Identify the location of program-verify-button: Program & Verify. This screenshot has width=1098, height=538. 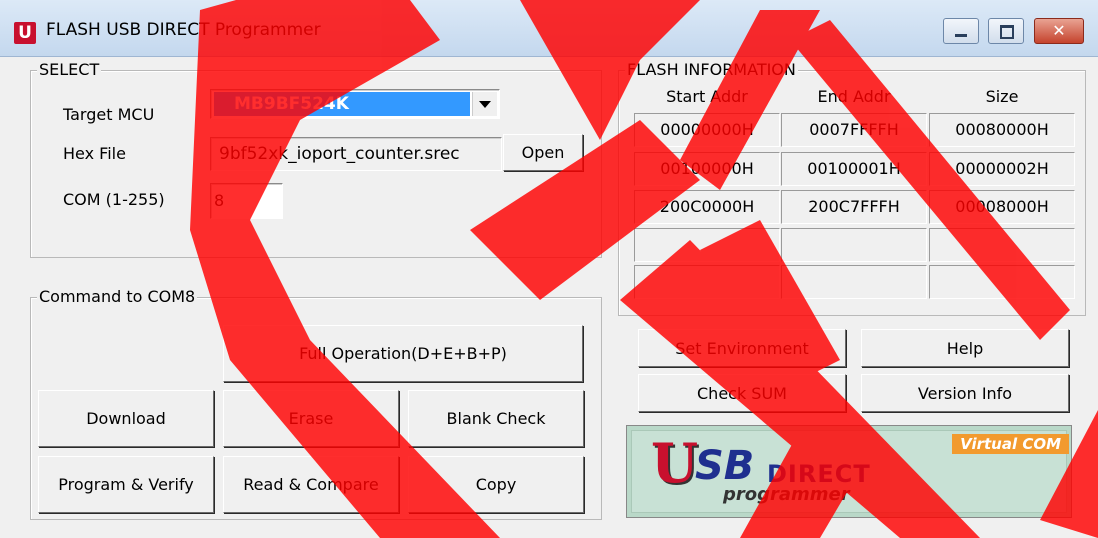
(126, 484).